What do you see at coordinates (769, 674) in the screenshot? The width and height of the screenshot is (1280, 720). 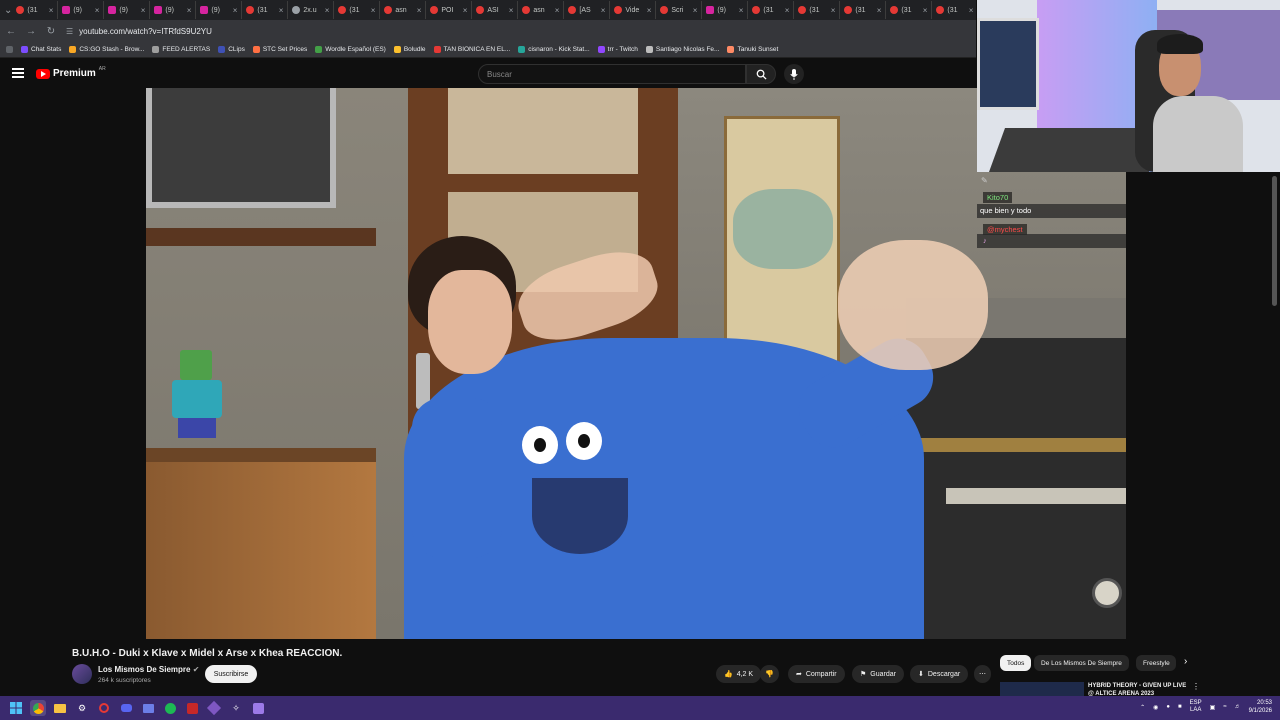 I see `dislike-button: 👎` at bounding box center [769, 674].